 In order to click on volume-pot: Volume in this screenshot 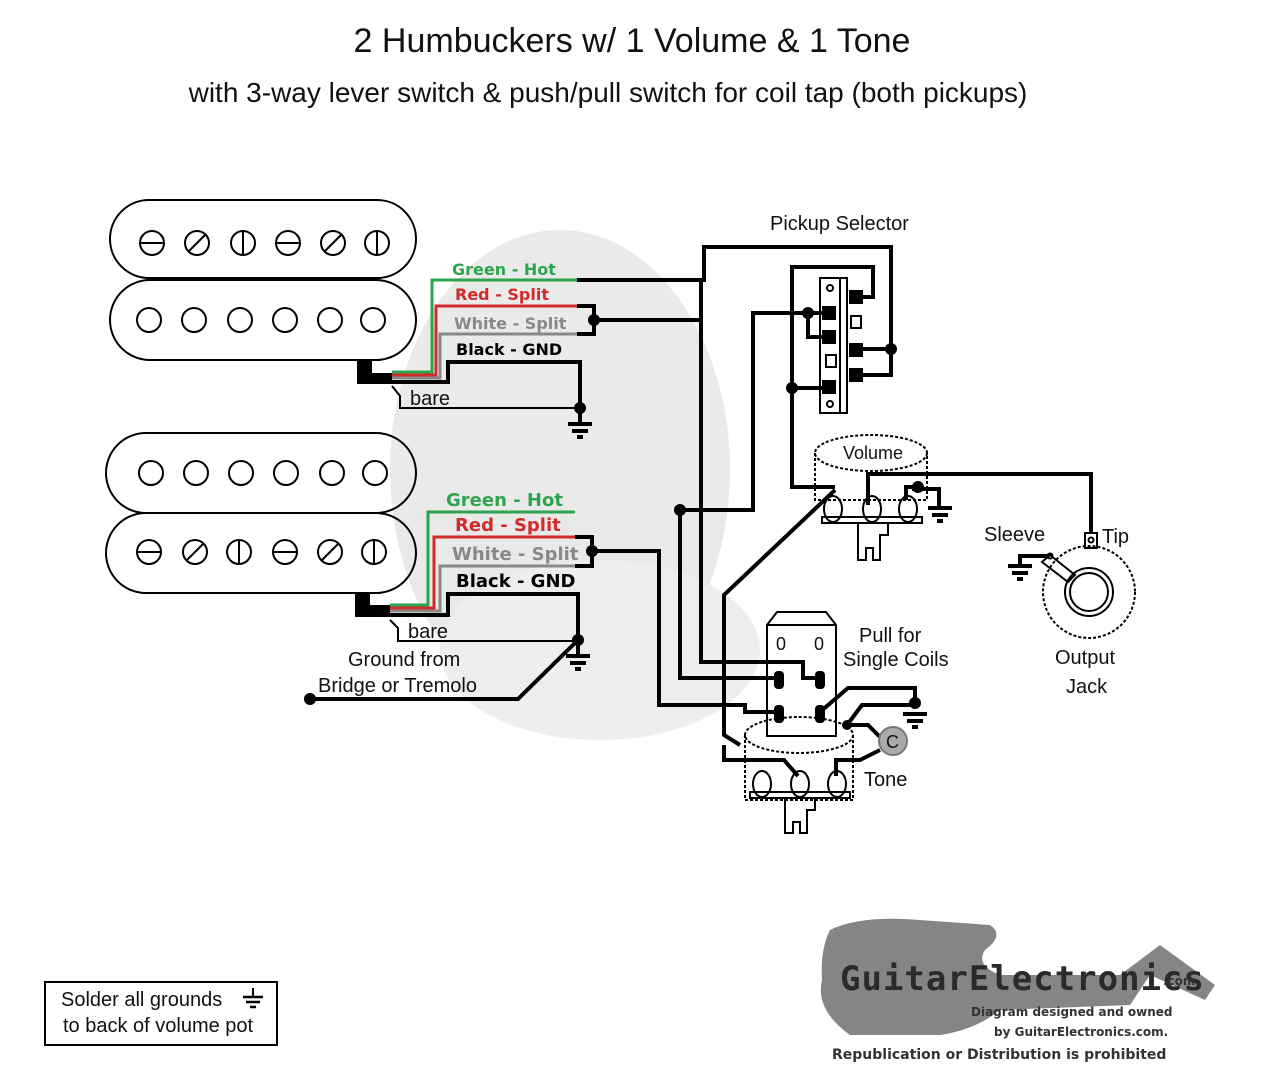, I will do `click(907, 590)`.